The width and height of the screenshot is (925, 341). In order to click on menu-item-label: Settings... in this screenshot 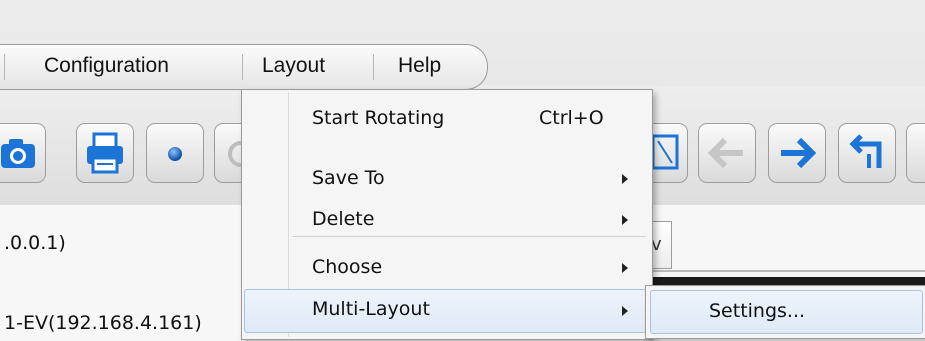, I will do `click(757, 311)`.